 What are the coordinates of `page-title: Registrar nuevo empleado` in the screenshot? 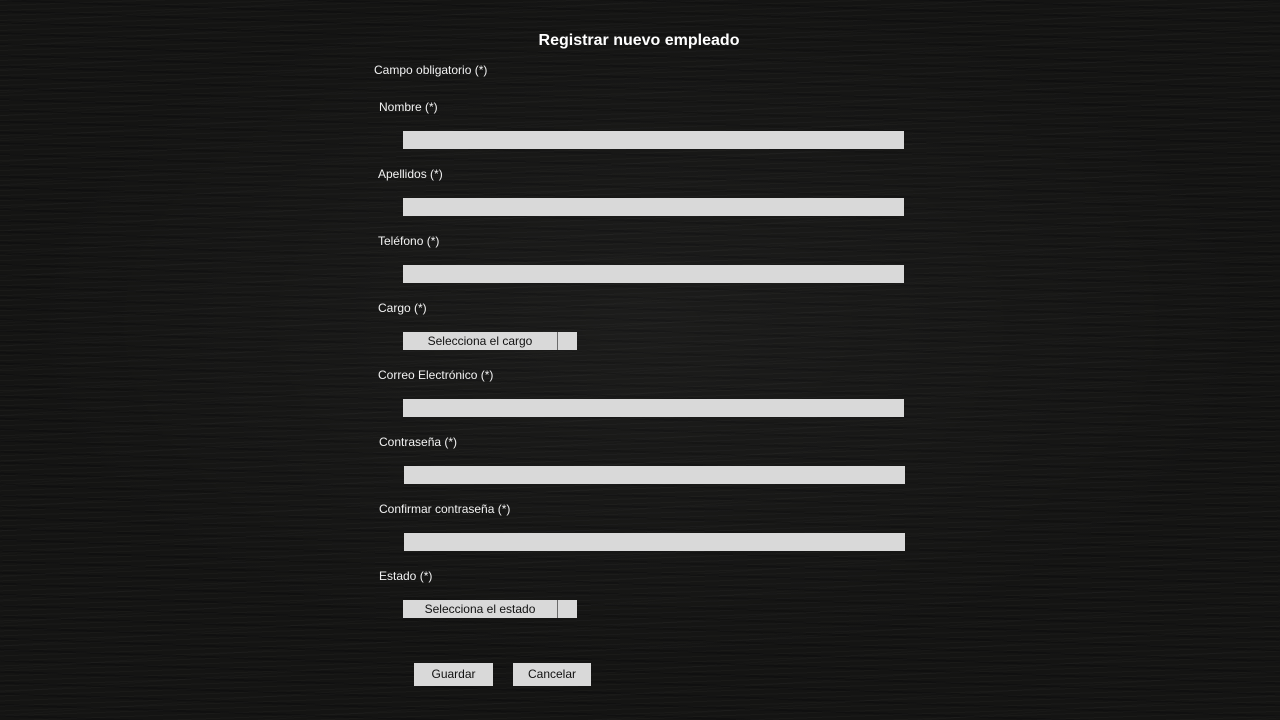 It's located at (639, 40).